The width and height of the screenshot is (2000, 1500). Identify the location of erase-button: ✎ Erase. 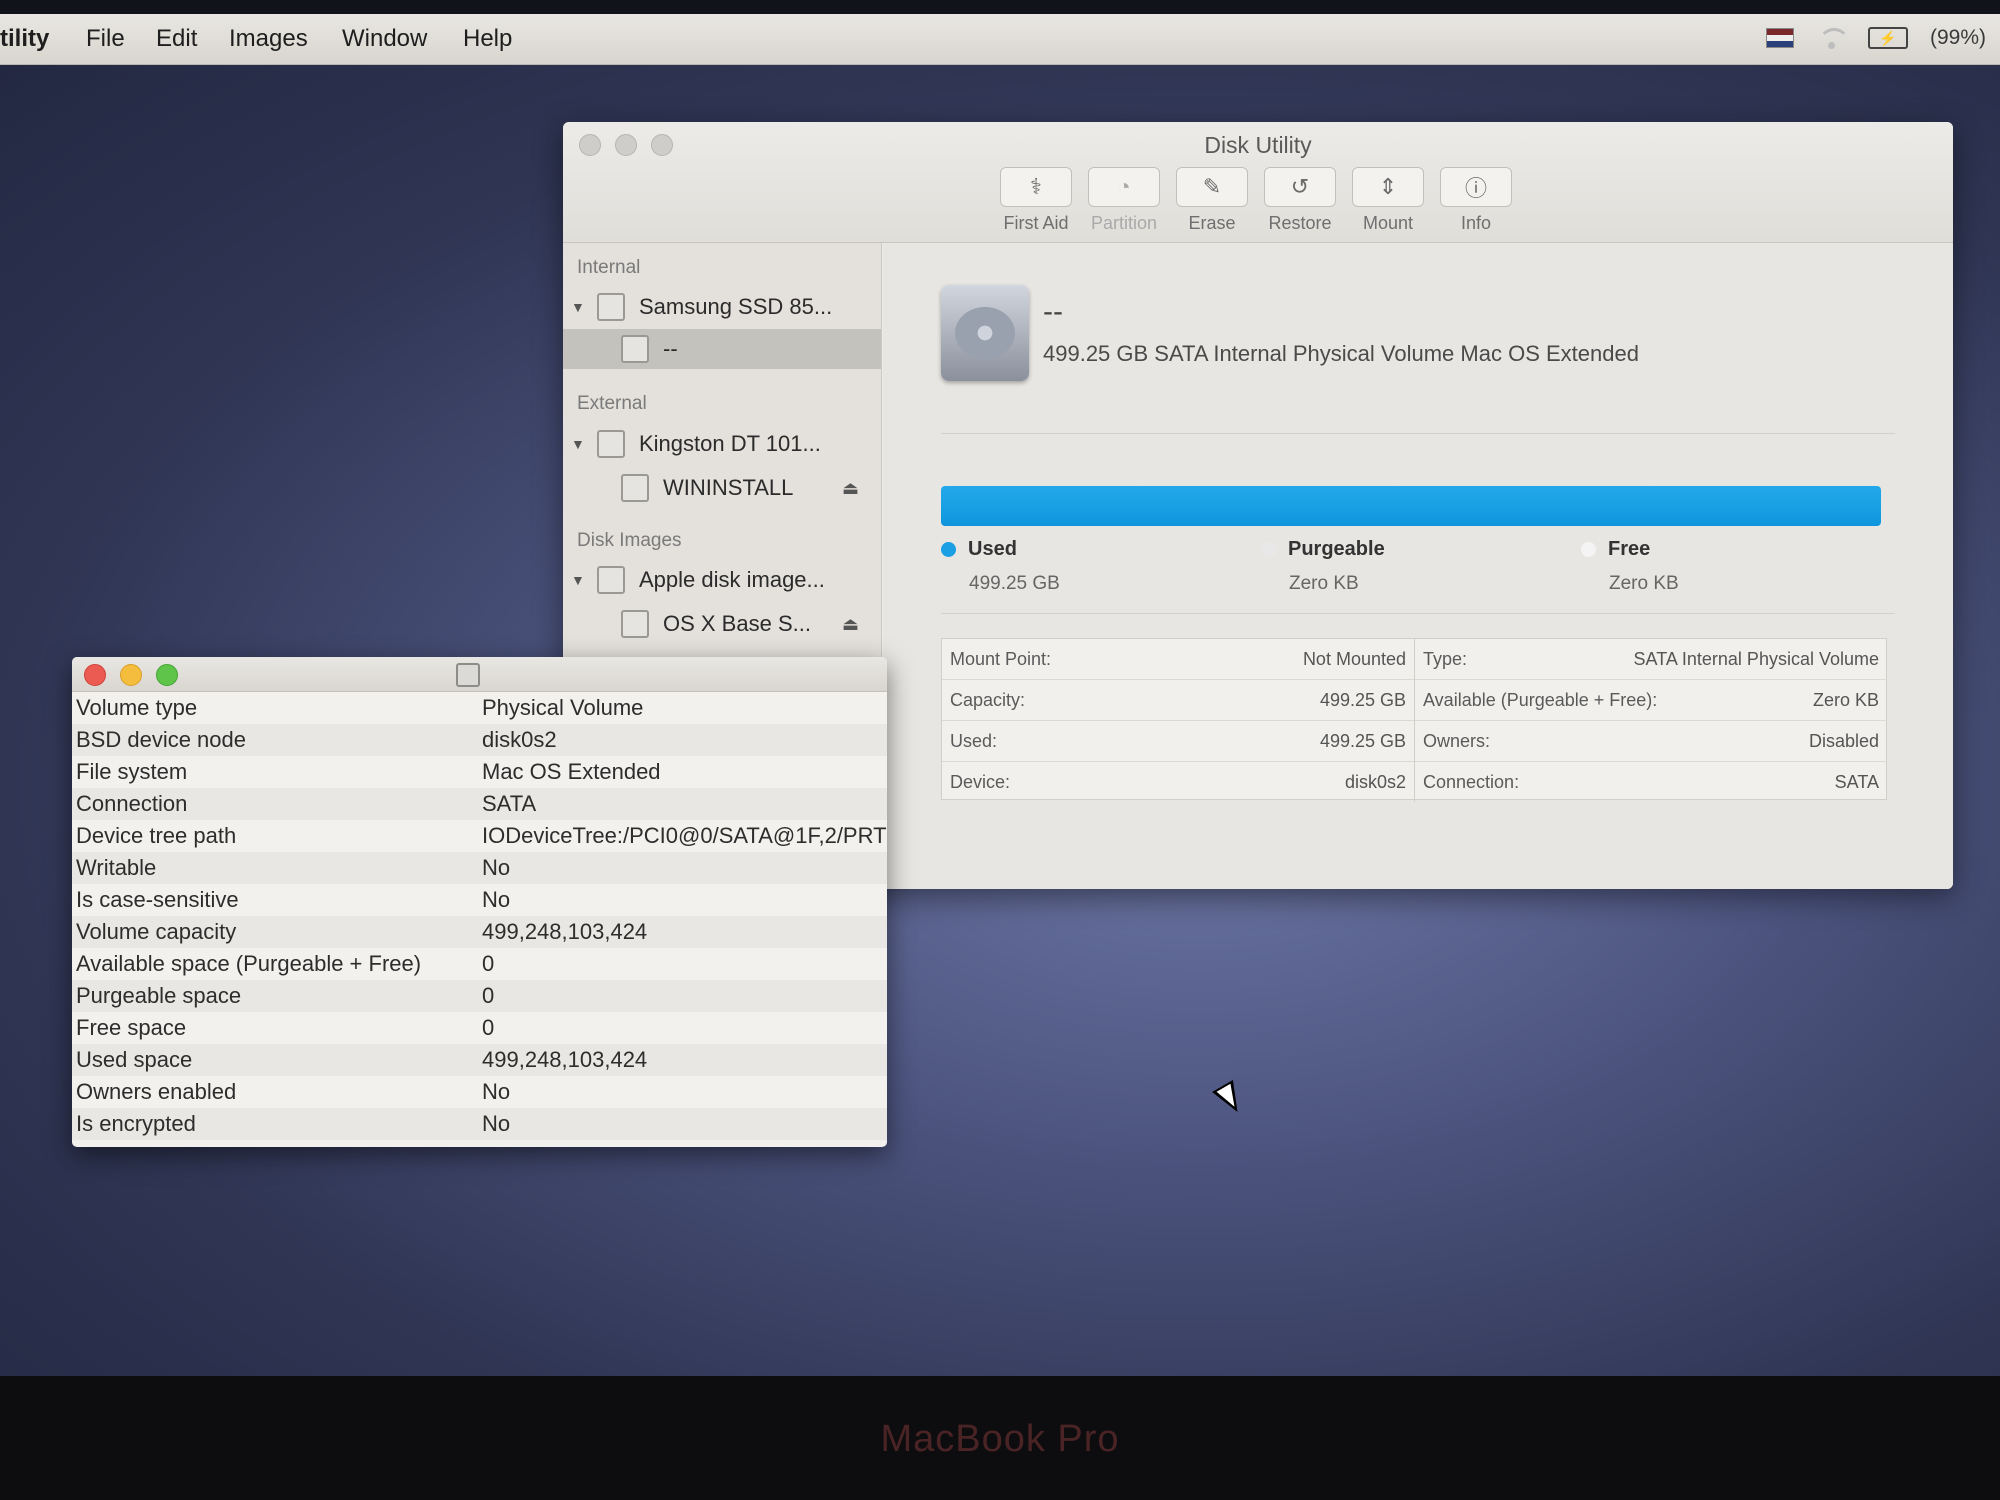
(1212, 200).